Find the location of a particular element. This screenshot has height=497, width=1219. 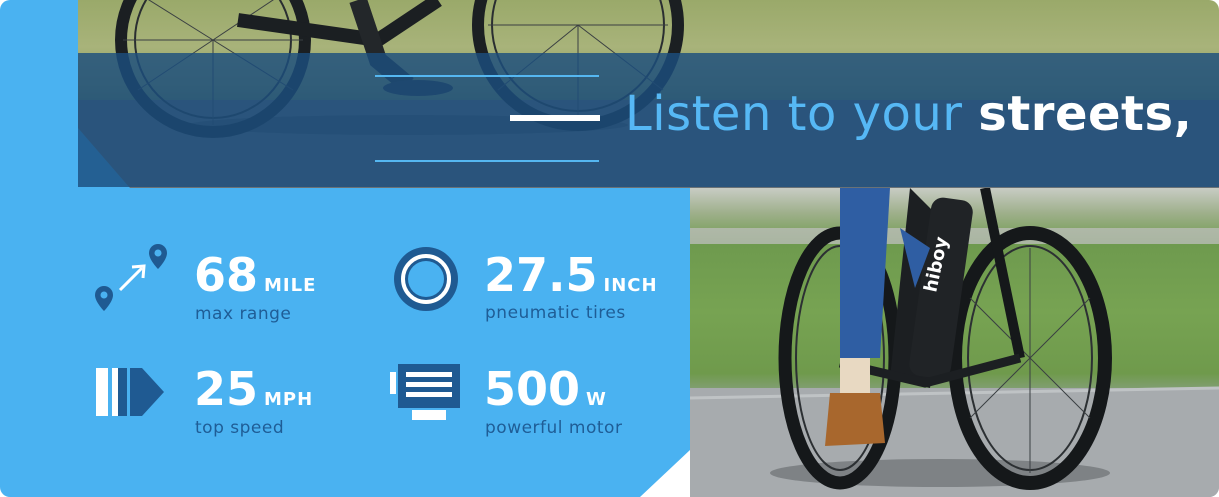

spec-speed-number: 25 is located at coordinates (226, 389).